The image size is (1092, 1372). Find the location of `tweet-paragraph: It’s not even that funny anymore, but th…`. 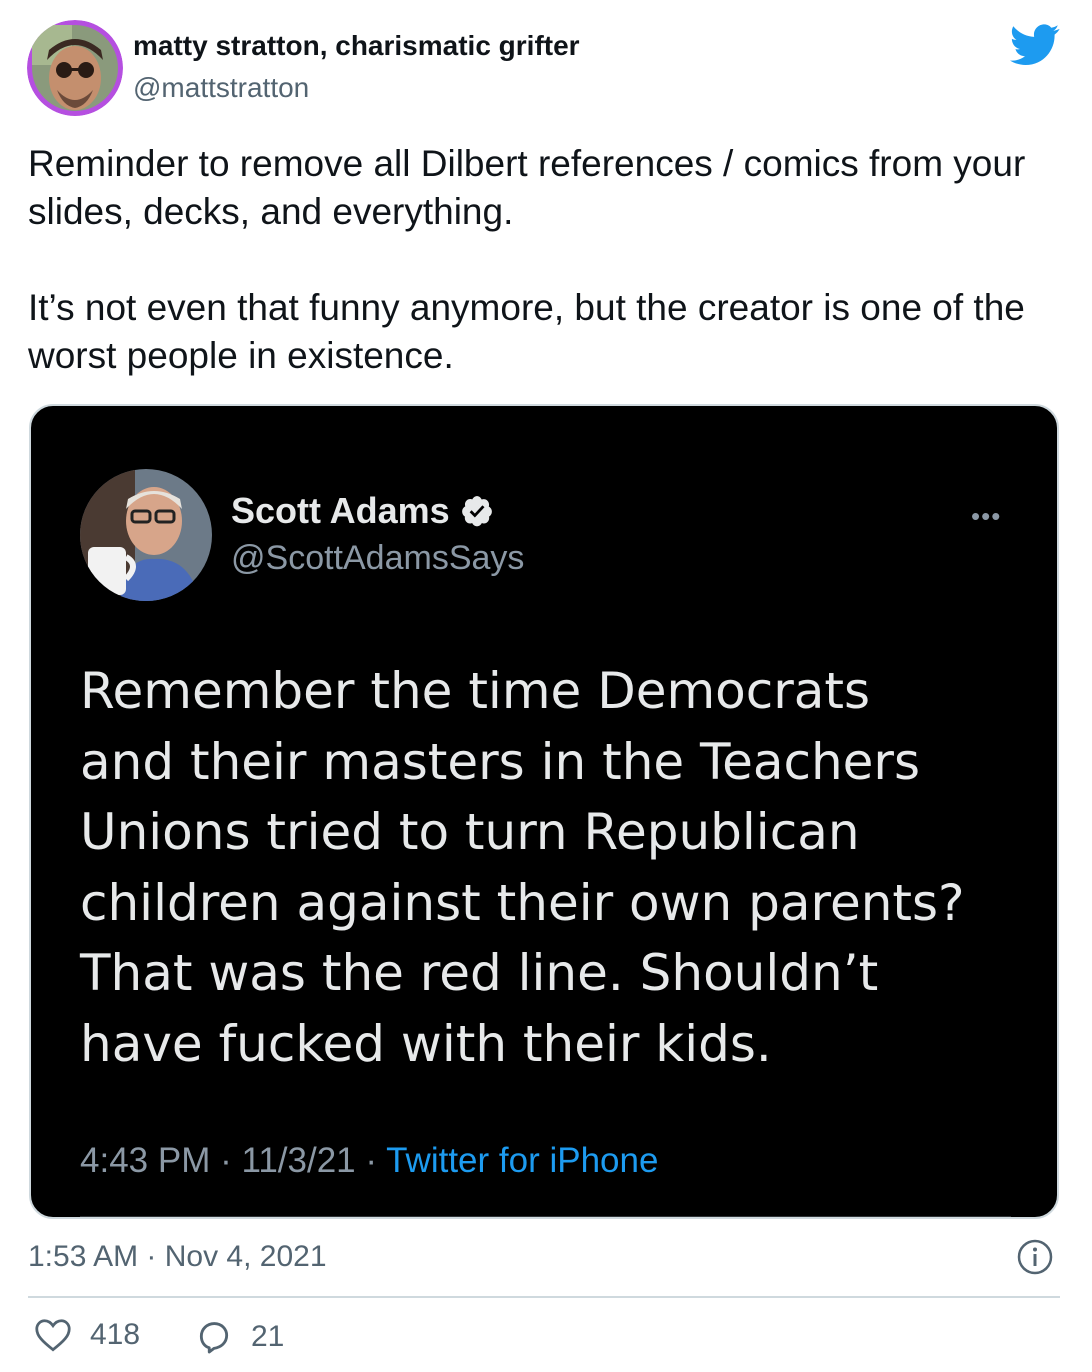

tweet-paragraph: It’s not even that funny anymore, but th… is located at coordinates (526, 331).